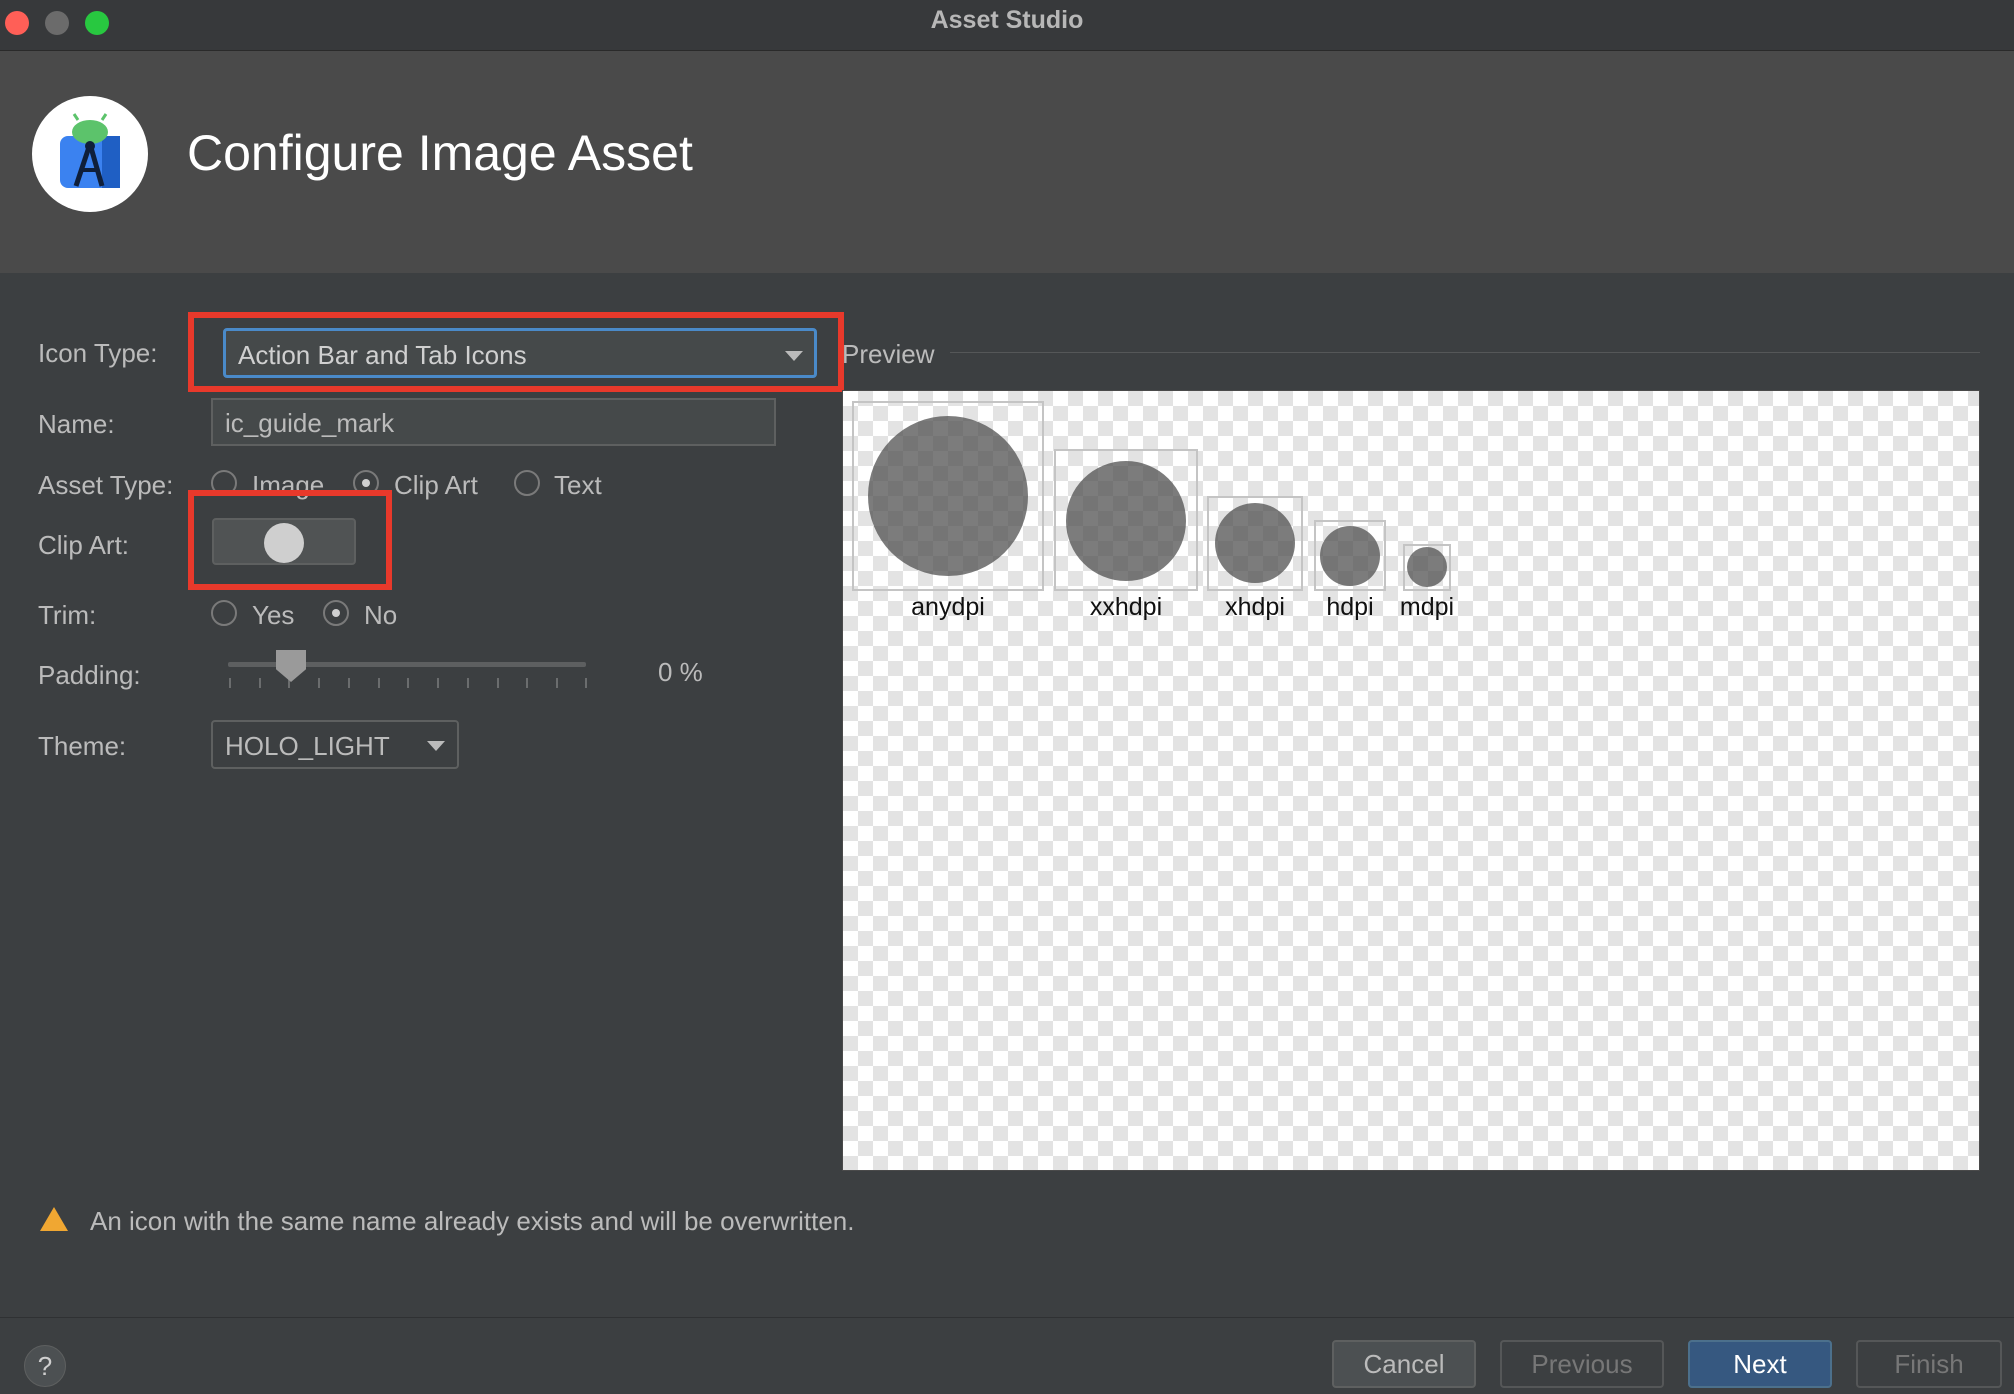 The width and height of the screenshot is (2014, 1394). Describe the element at coordinates (45, 1366) in the screenshot. I see `help-button: ?` at that location.